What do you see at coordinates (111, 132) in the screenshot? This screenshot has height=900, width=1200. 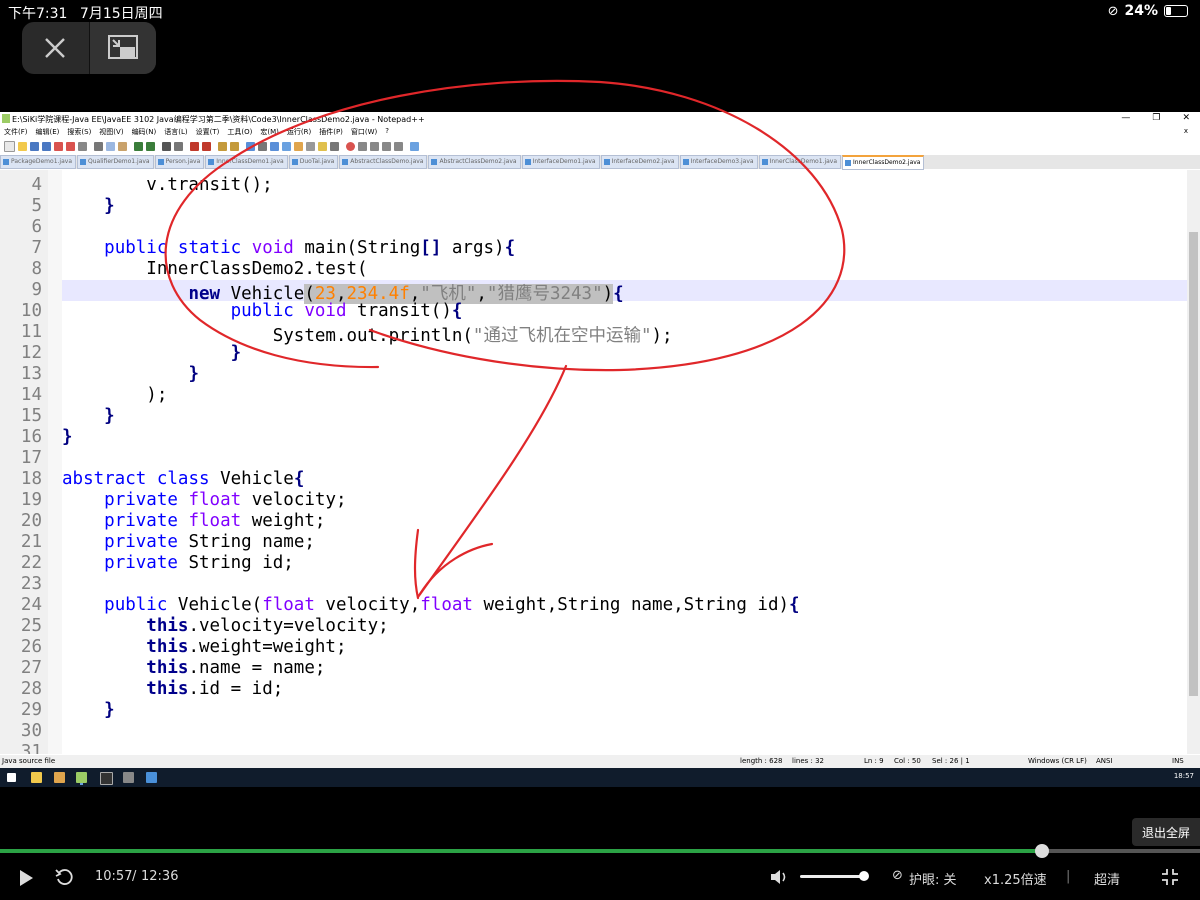 I see `menu-view: 视图(V)` at bounding box center [111, 132].